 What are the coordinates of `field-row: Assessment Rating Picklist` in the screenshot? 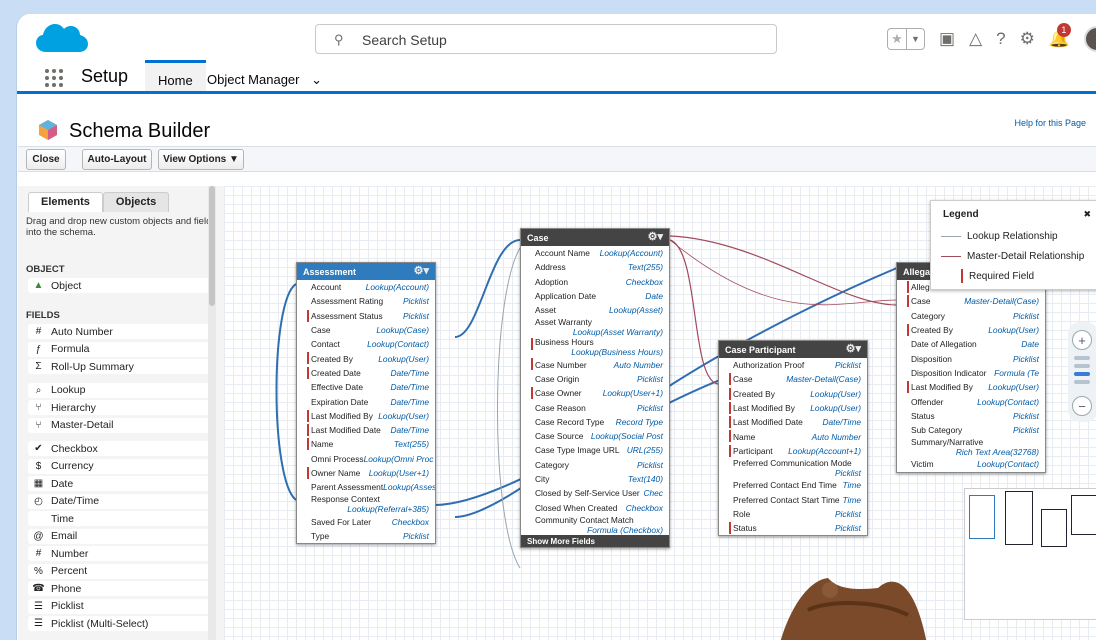 It's located at (366, 301).